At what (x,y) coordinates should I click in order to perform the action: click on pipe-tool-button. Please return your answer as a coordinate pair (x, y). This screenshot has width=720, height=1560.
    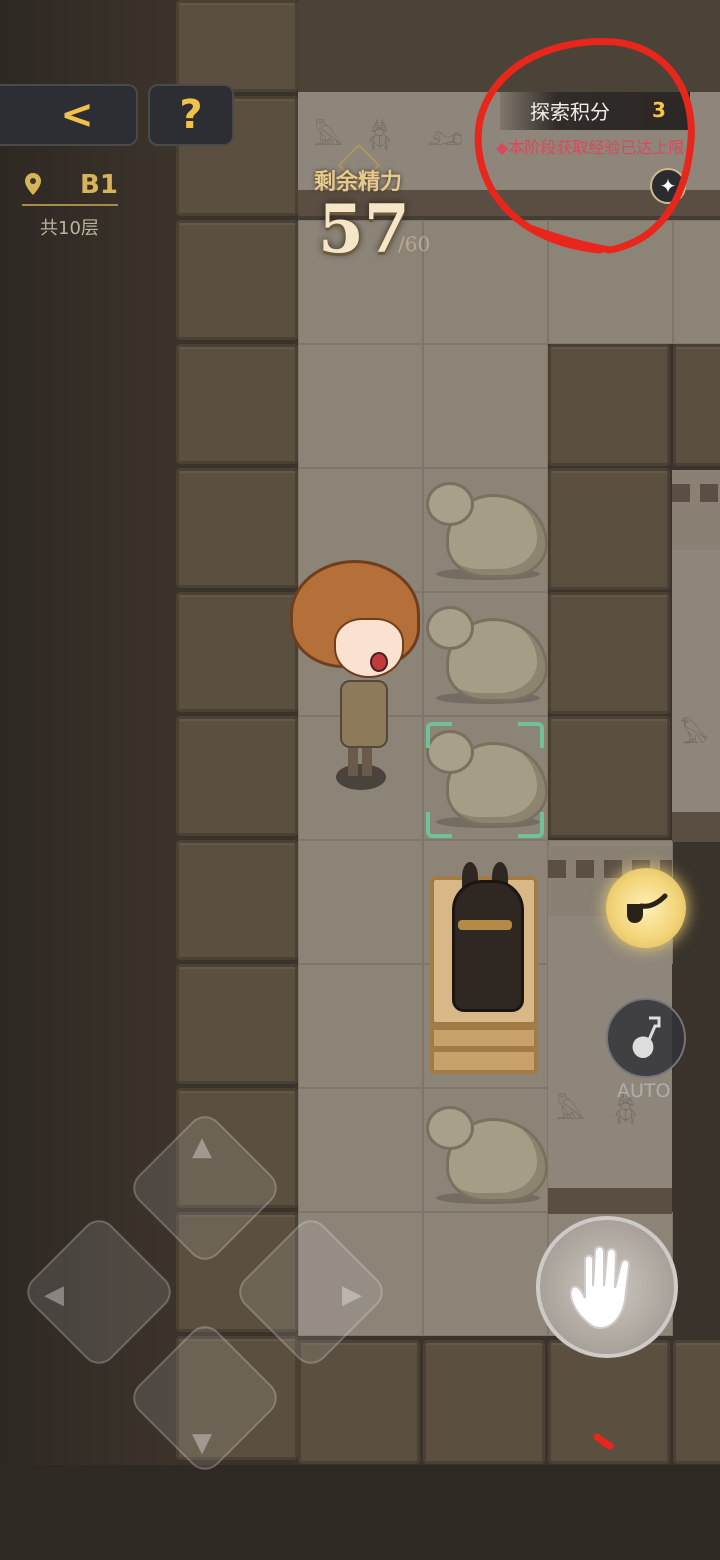
    Looking at the image, I should click on (646, 908).